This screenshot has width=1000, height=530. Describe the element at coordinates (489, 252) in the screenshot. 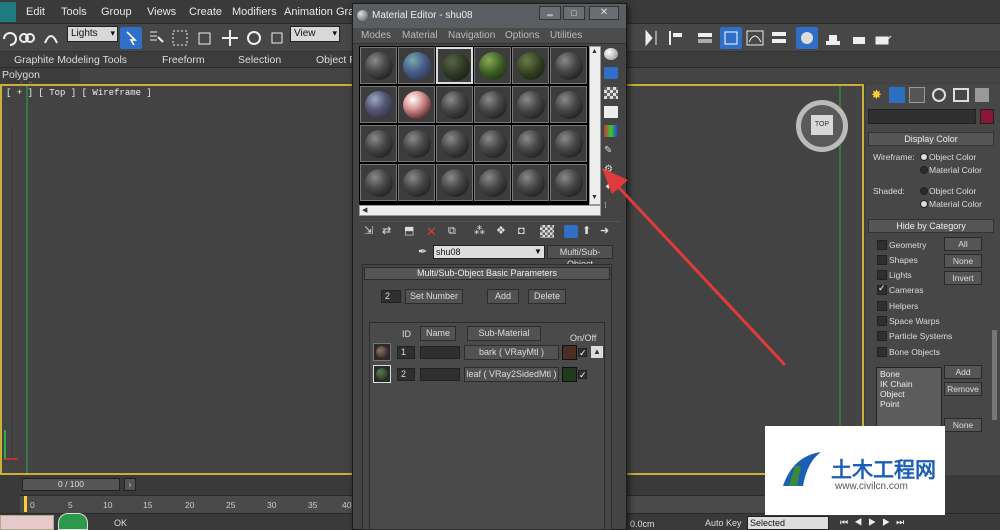

I see `material-name-field: shu08` at that location.